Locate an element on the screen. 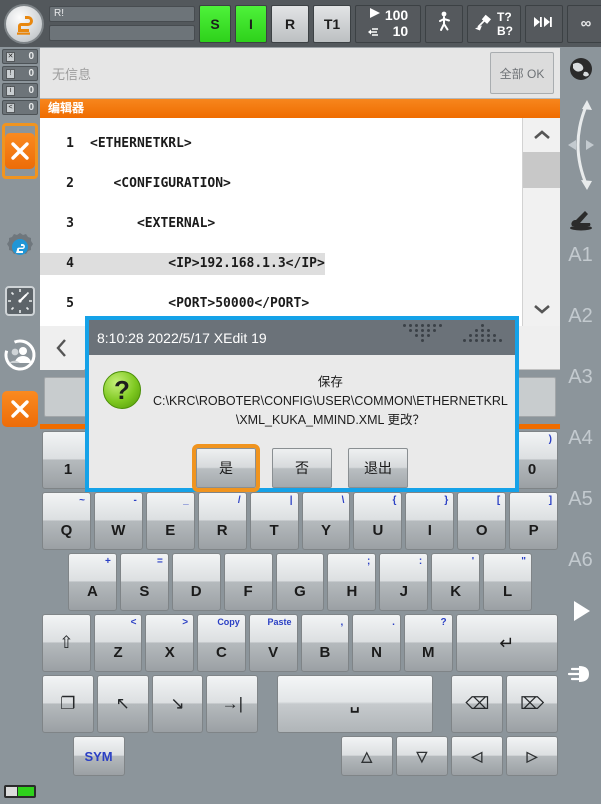 This screenshot has width=601, height=804. shift-key: ⇧ is located at coordinates (66, 643).